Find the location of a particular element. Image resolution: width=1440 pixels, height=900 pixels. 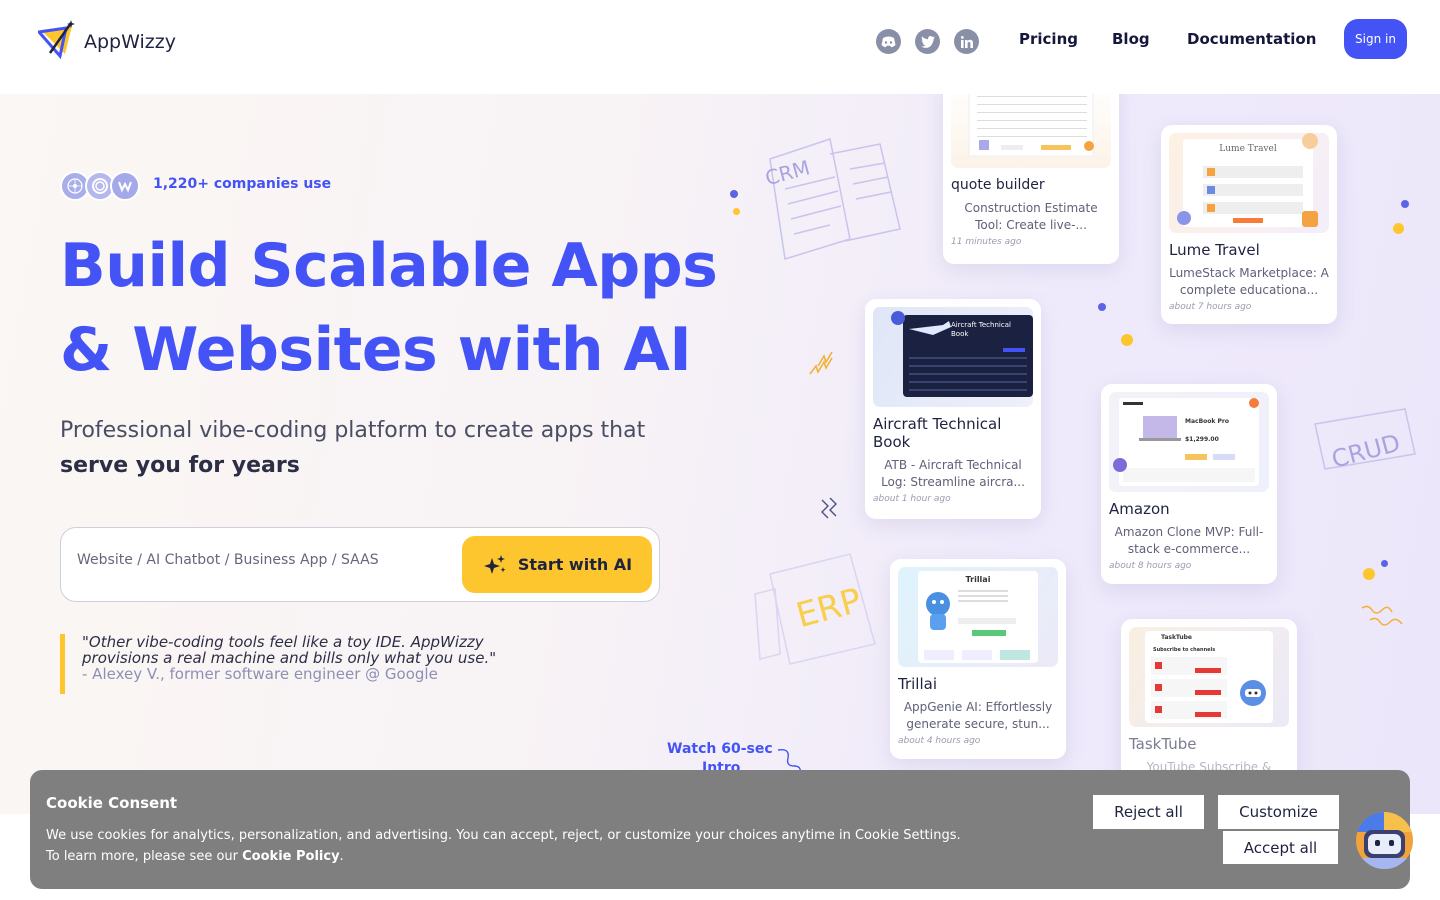

customize-button: Customize is located at coordinates (1278, 812).